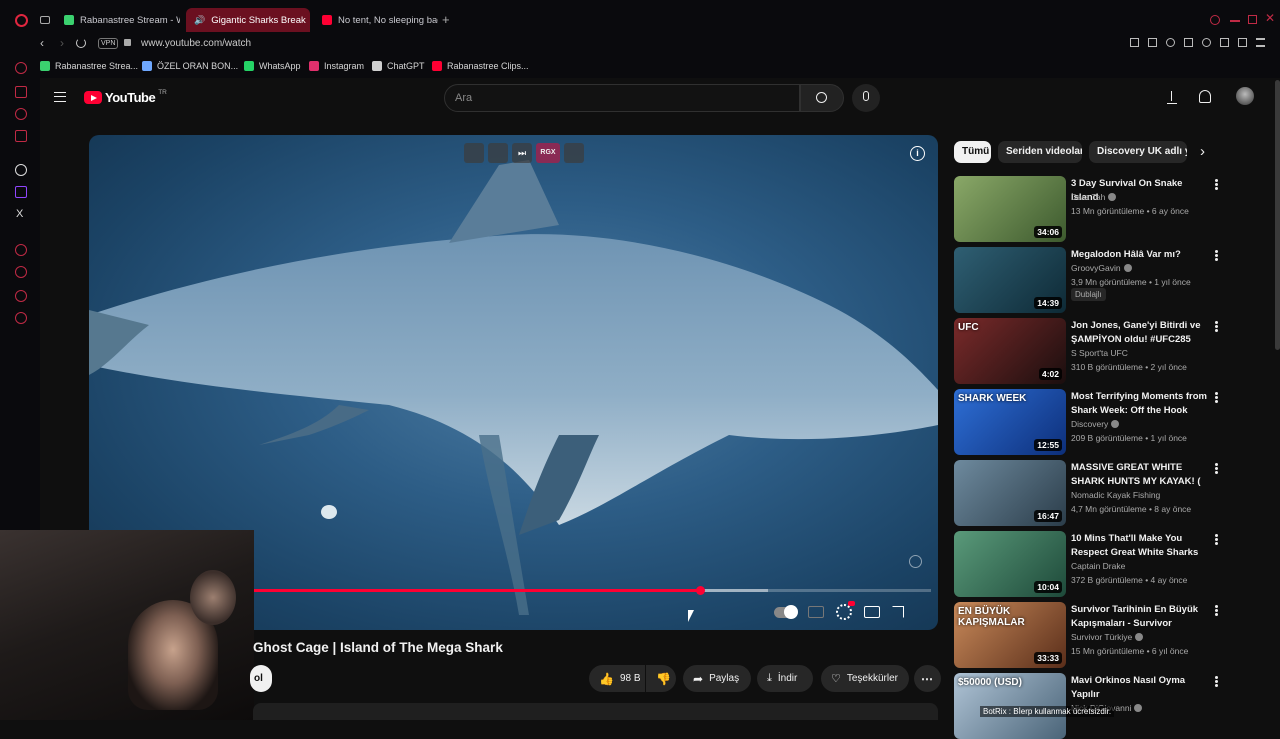 Image resolution: width=1280 pixels, height=739 pixels. Describe the element at coordinates (21, 114) in the screenshot. I see `sidebar-messenger-icon` at that location.